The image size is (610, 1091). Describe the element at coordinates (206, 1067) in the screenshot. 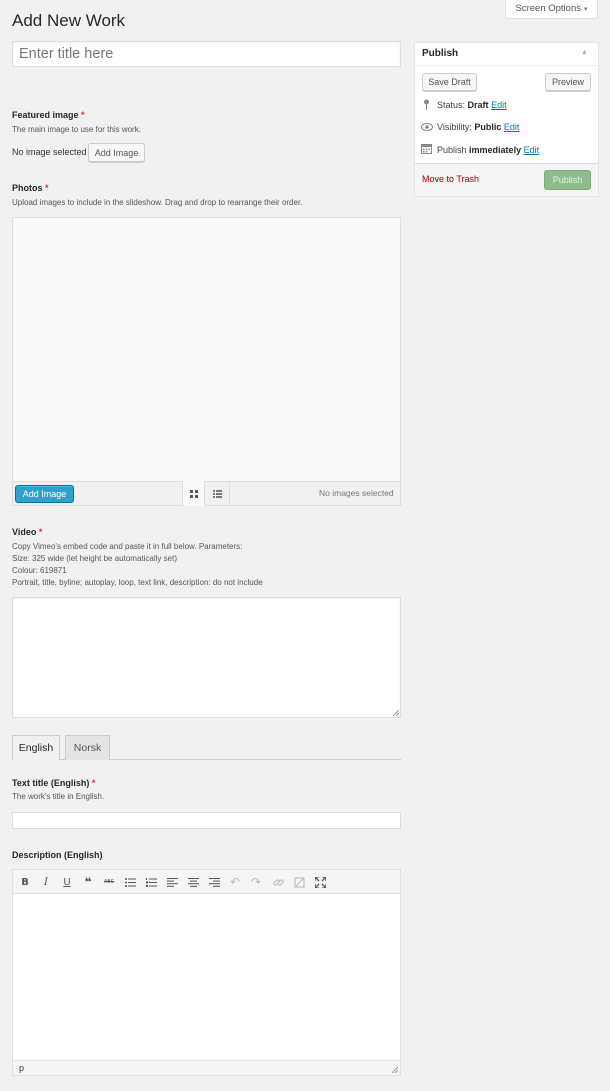

I see `editor-path: p` at that location.